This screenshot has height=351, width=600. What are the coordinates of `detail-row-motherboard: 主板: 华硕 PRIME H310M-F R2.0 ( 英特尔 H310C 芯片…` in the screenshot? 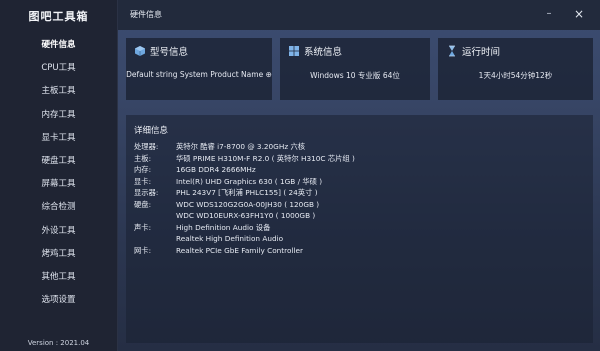 It's located at (354, 159).